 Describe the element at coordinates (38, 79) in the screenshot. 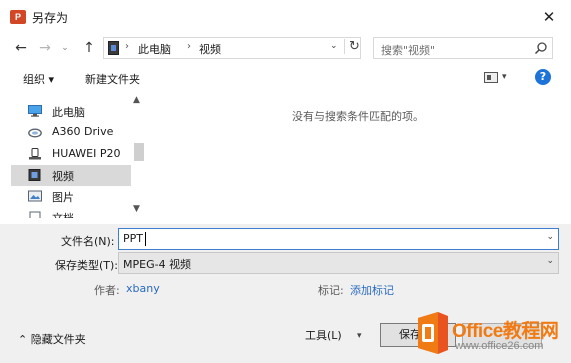

I see `organize-button: 组织 ▾` at that location.